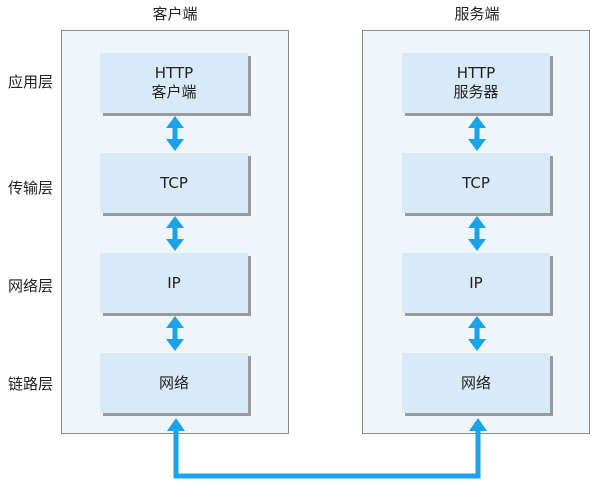 This screenshot has width=600, height=484. I want to click on client-arrow-http-tcp, so click(175, 133).